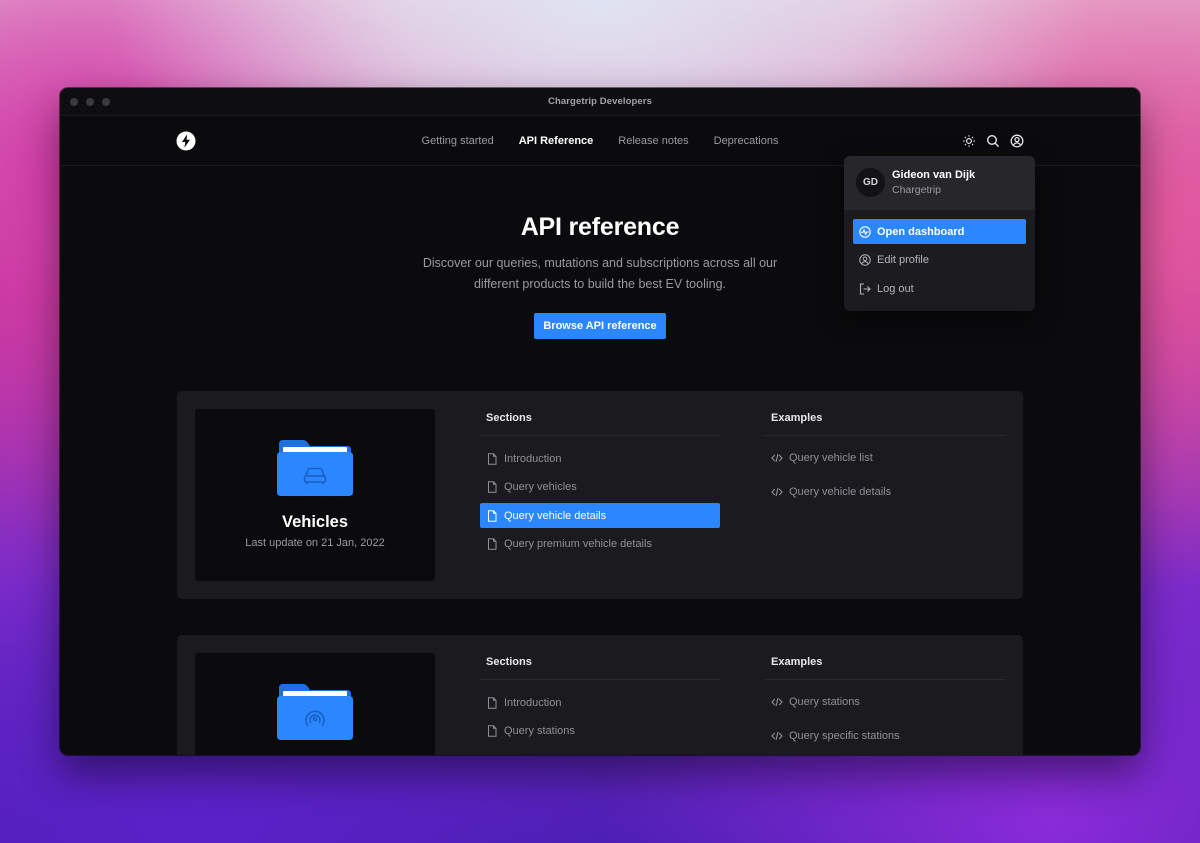 Image resolution: width=1200 pixels, height=843 pixels. I want to click on nav-deprecations: Deprecations, so click(746, 141).